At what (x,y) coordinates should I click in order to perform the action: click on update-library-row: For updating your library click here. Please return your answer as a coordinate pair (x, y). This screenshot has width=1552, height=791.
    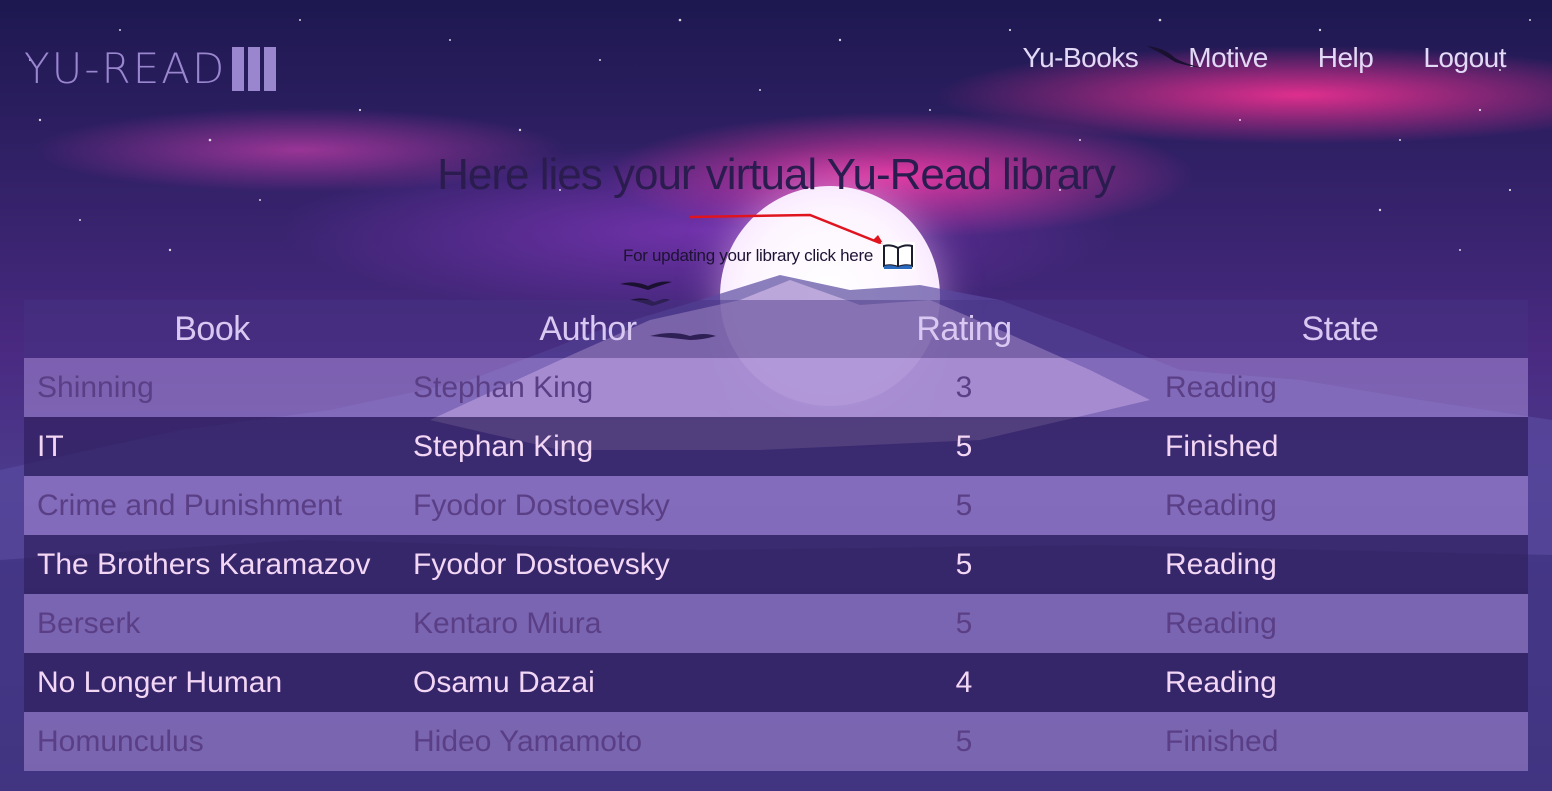
    Looking at the image, I should click on (769, 256).